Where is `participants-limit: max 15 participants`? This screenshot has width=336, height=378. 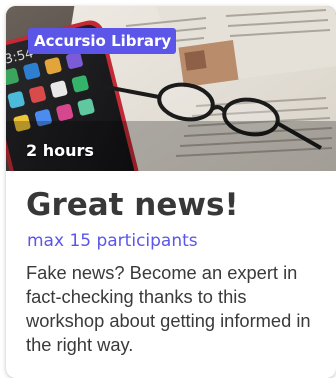 participants-limit: max 15 participants is located at coordinates (112, 241).